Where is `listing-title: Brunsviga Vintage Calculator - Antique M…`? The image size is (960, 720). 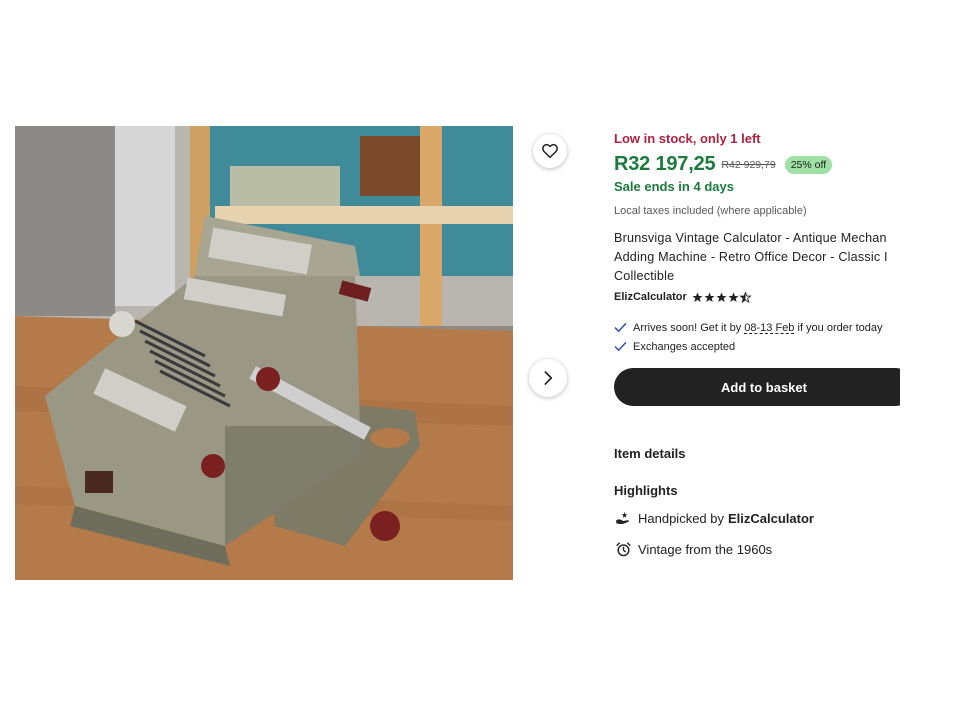
listing-title: Brunsviga Vintage Calculator - Antique M… is located at coordinates (757, 257).